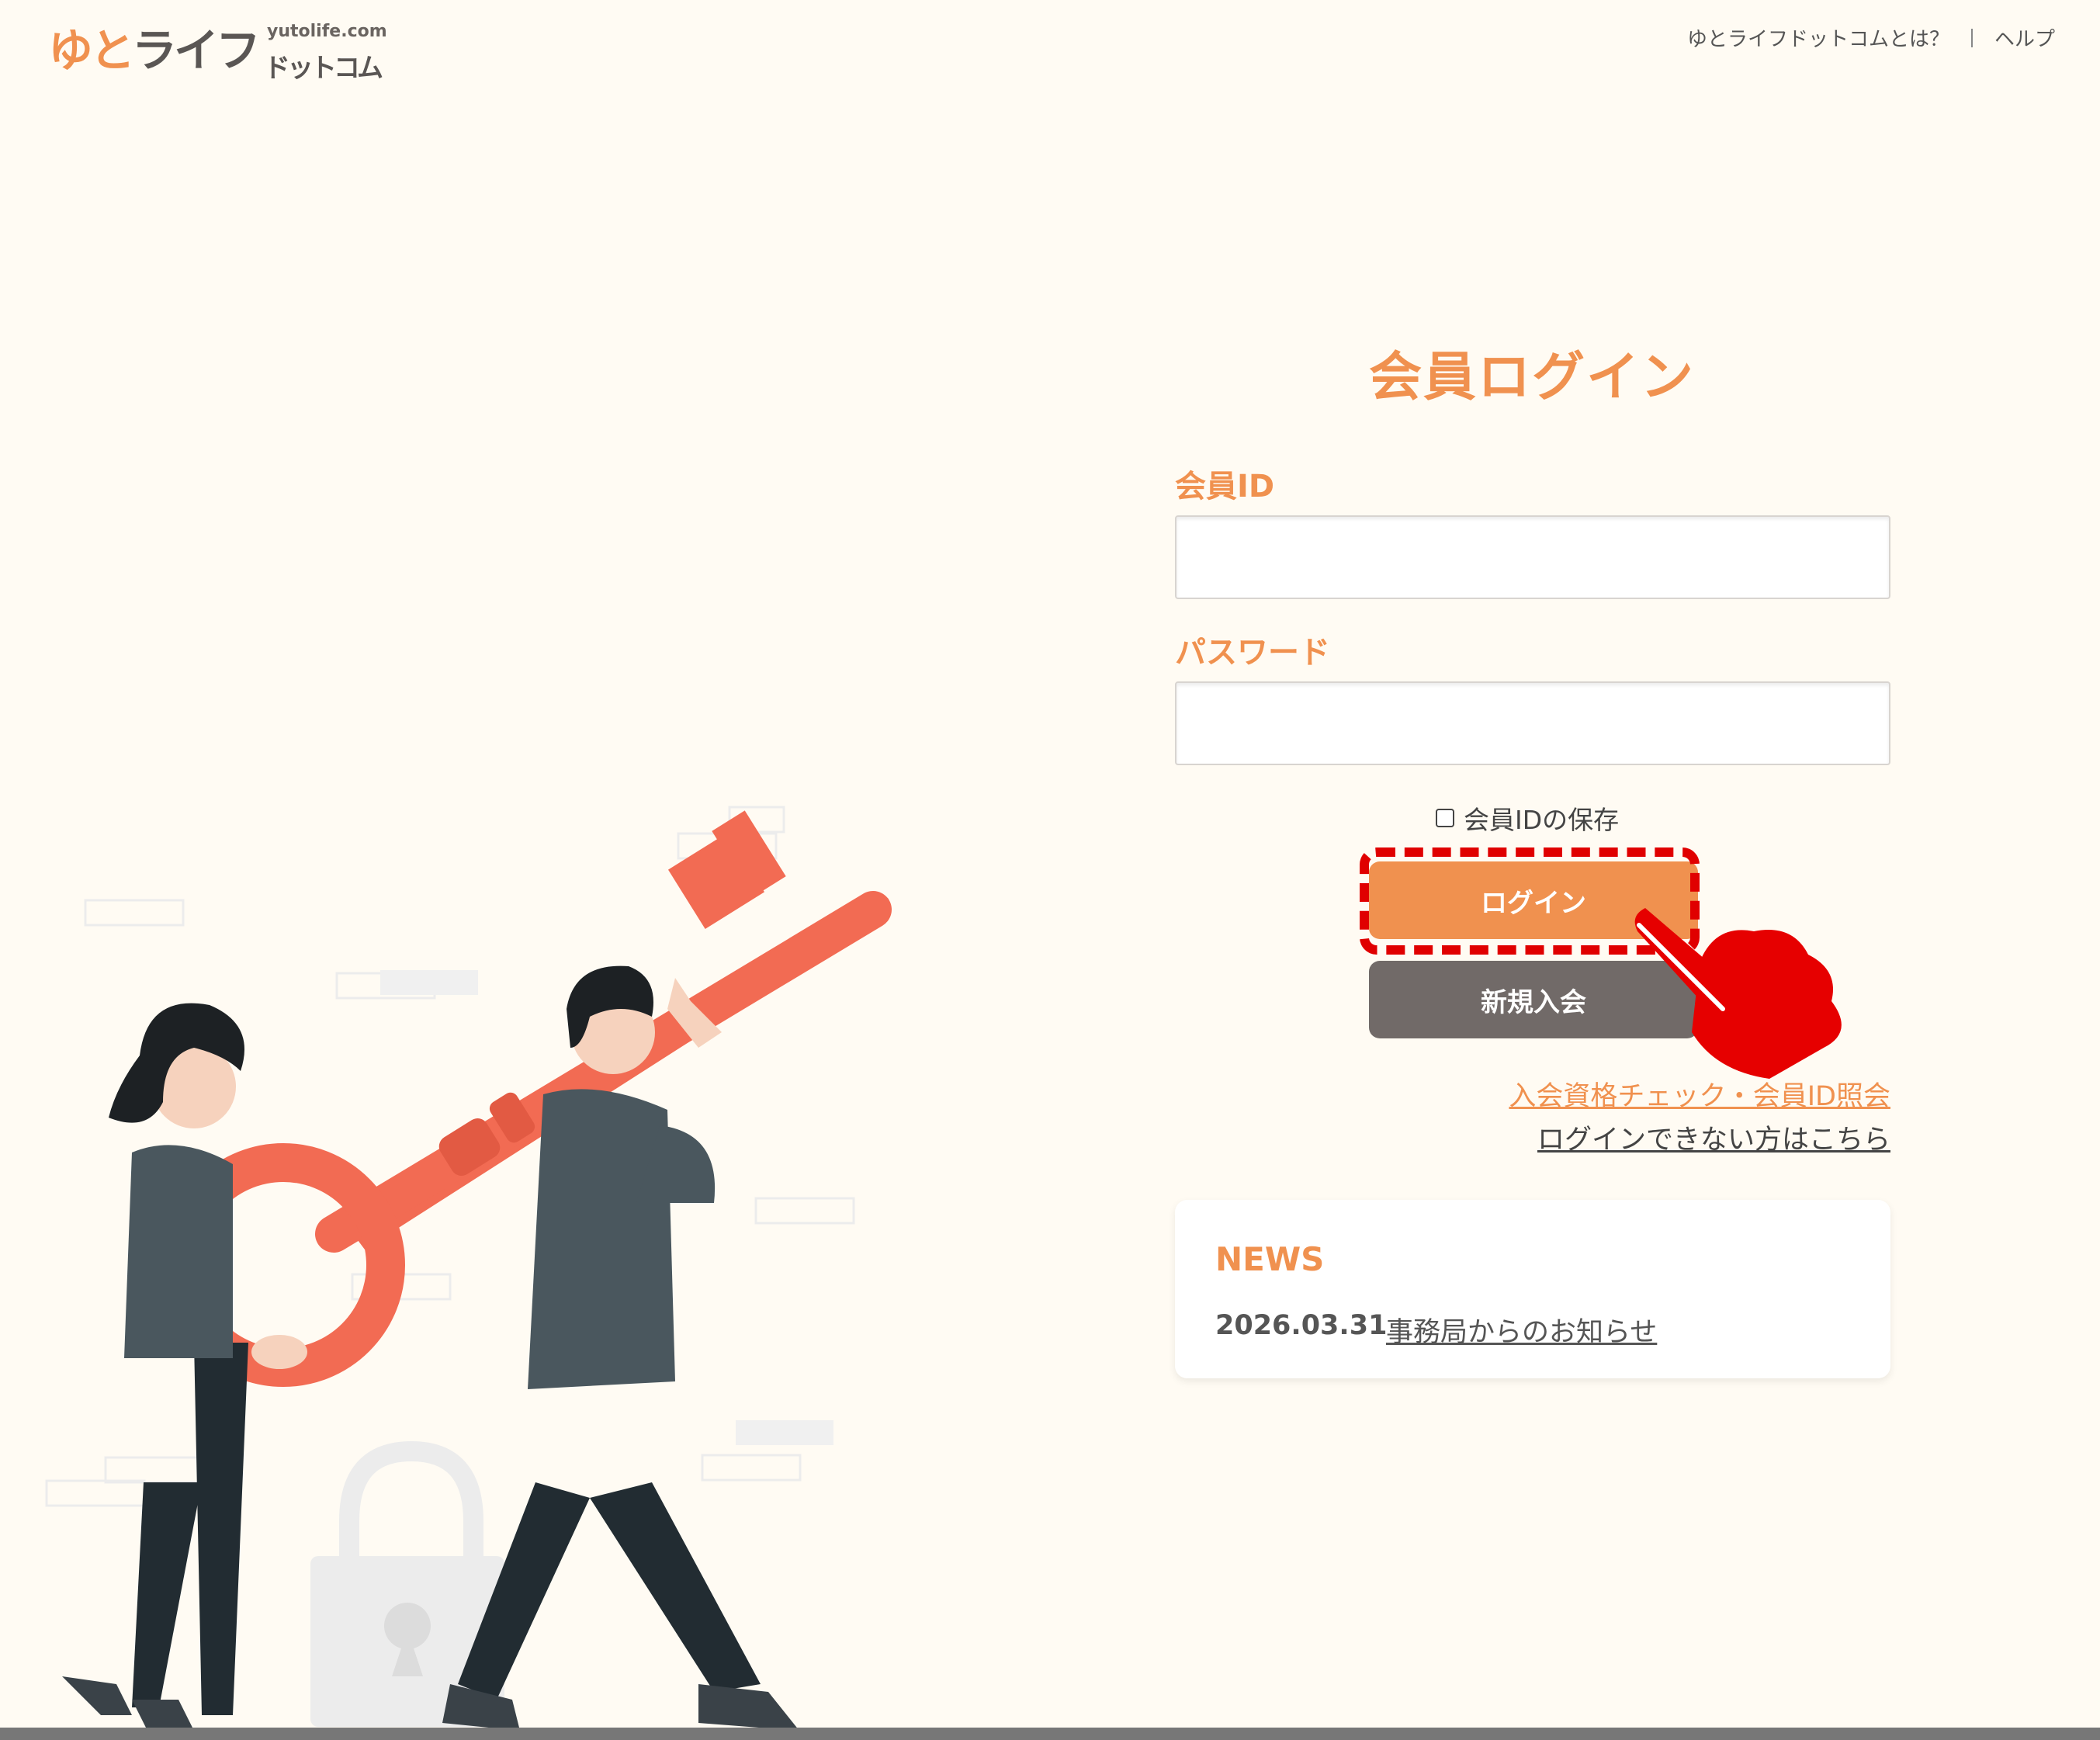 Image resolution: width=2100 pixels, height=1740 pixels. What do you see at coordinates (1252, 653) in the screenshot?
I see `password-label: パスワード` at bounding box center [1252, 653].